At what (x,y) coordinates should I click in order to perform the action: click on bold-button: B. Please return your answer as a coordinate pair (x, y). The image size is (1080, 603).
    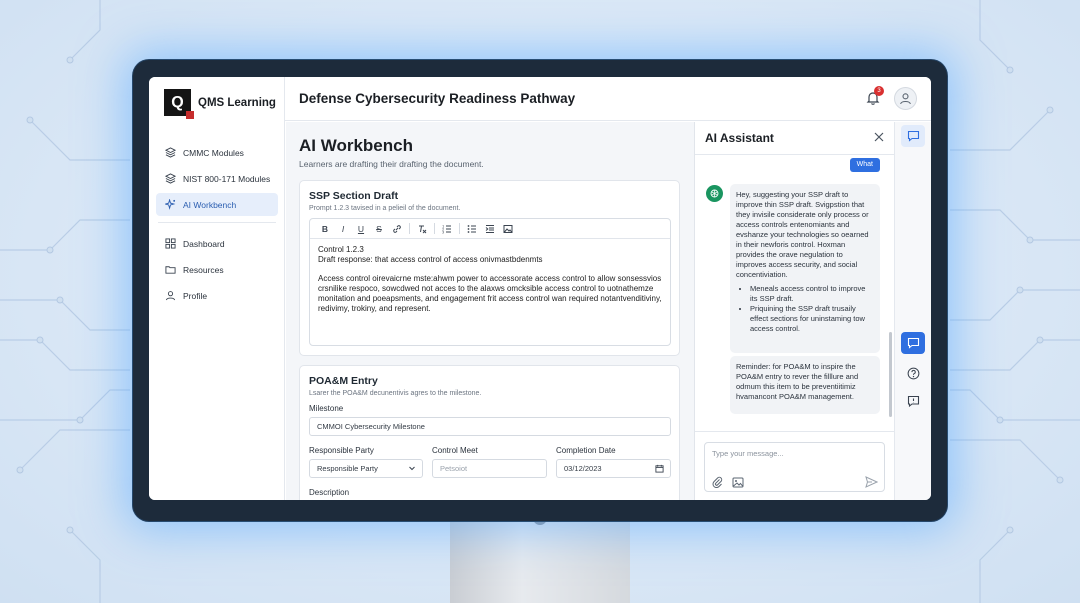
    Looking at the image, I should click on (325, 229).